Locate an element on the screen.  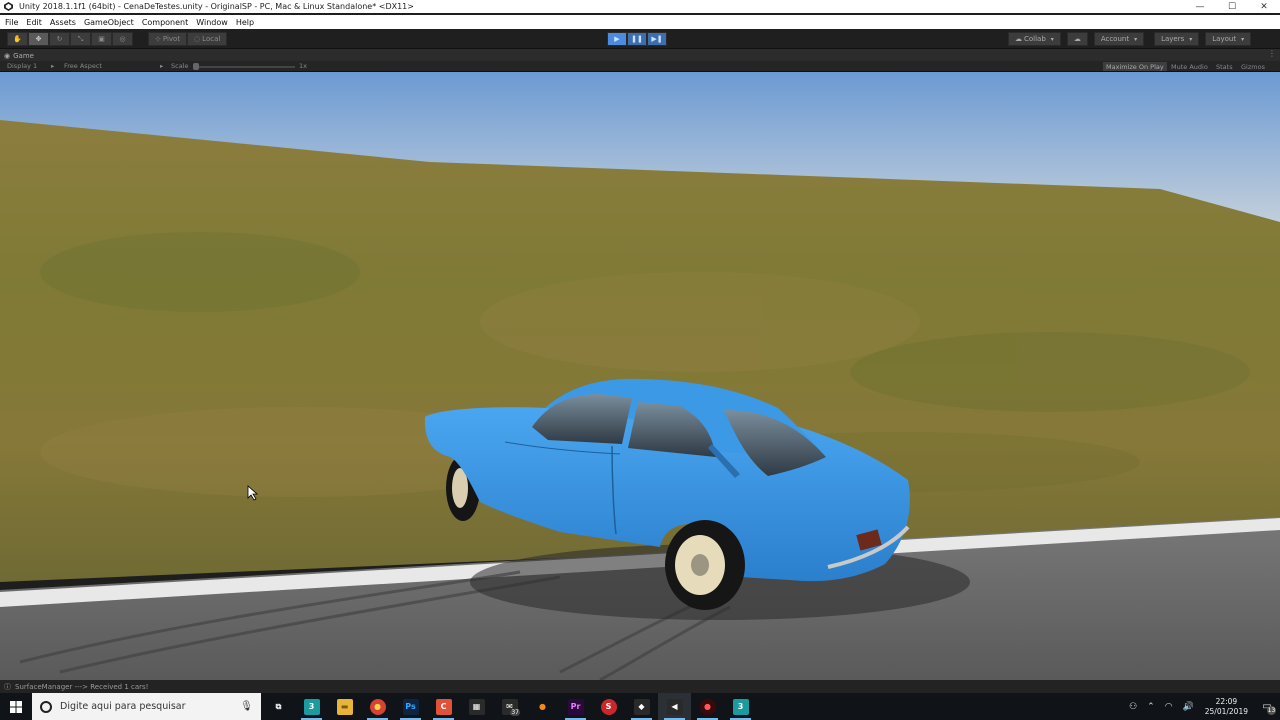
maximize-button: ☐ is located at coordinates (1232, 6).